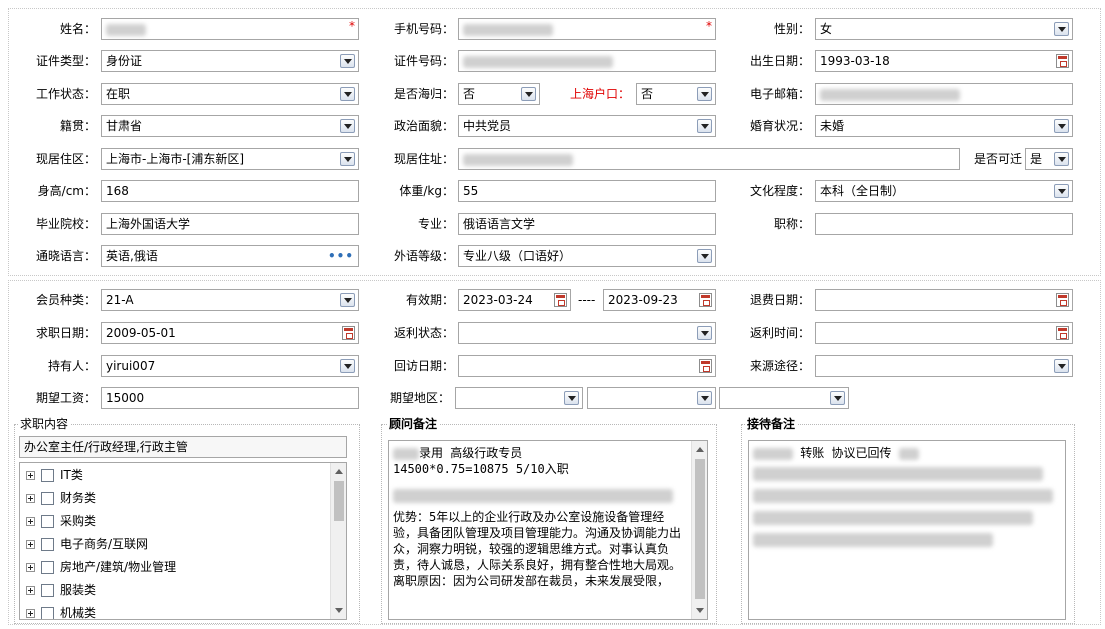 The height and width of the screenshot is (629, 1105). I want to click on tree-item-it: IT类, so click(54, 475).